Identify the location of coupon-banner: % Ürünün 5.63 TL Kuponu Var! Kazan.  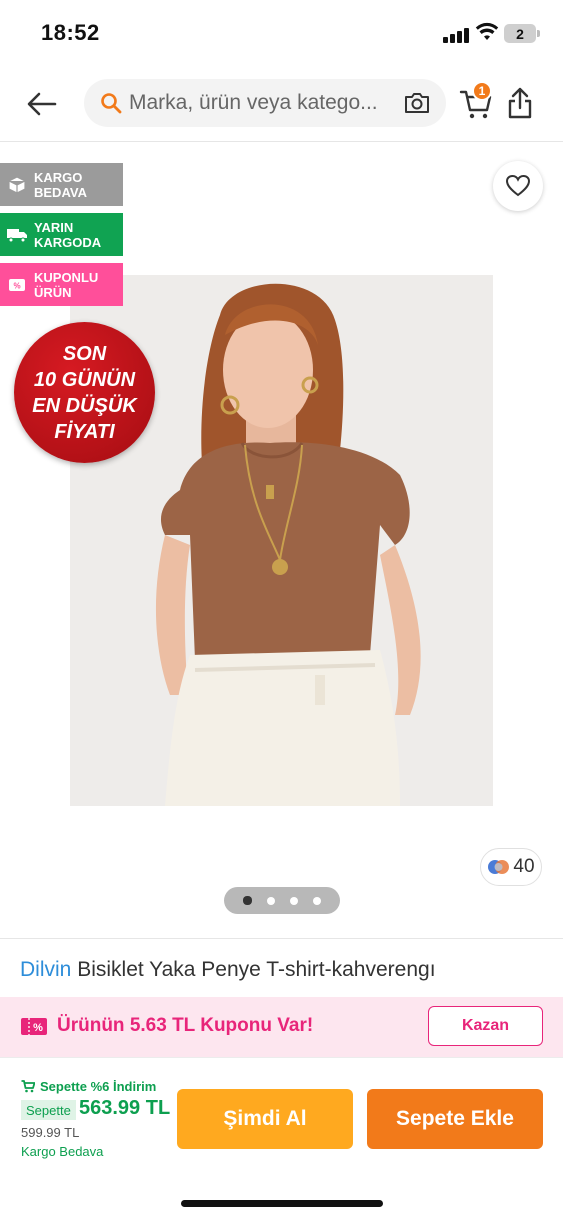
(281, 1027).